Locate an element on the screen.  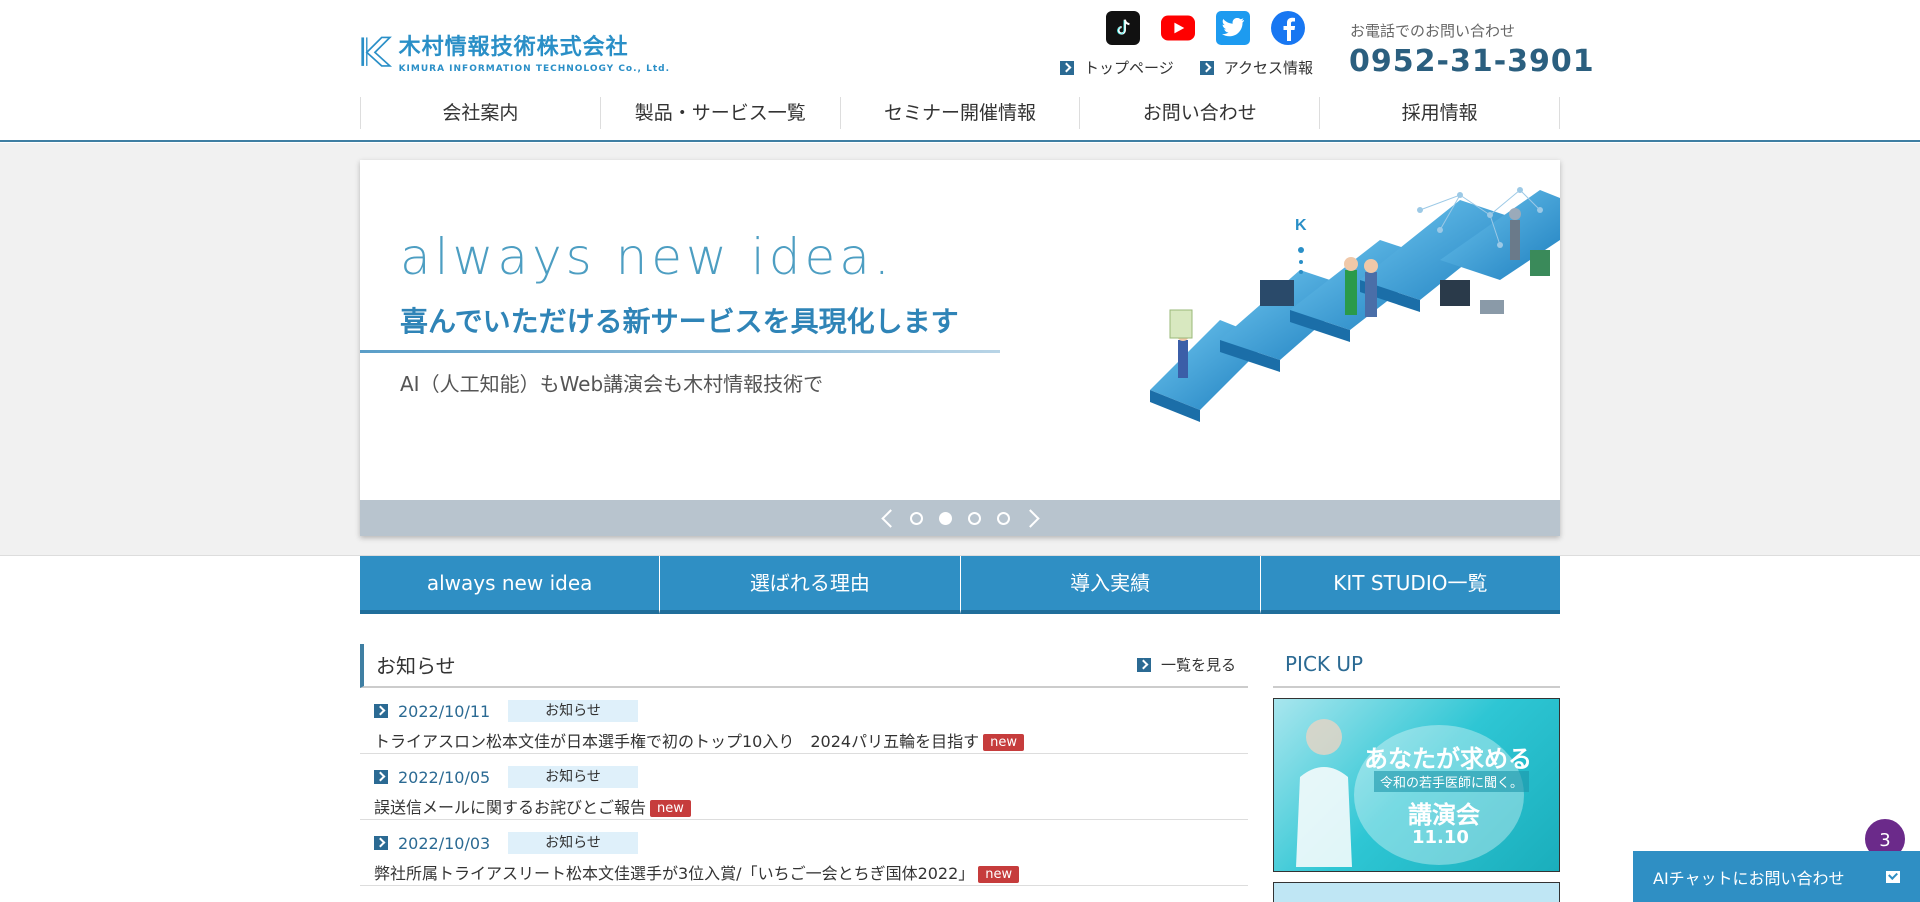
youtube-icon is located at coordinates (1178, 28).